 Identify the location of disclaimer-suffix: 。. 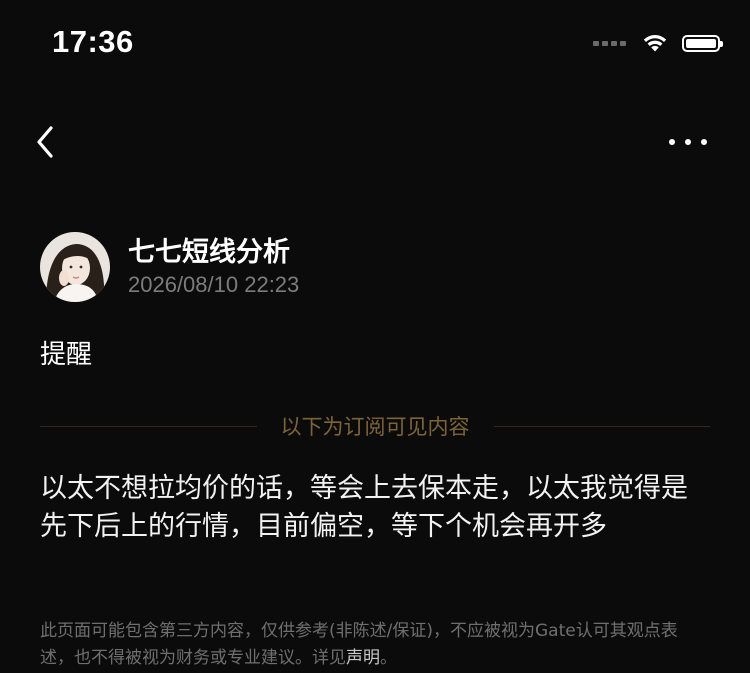
(388, 658).